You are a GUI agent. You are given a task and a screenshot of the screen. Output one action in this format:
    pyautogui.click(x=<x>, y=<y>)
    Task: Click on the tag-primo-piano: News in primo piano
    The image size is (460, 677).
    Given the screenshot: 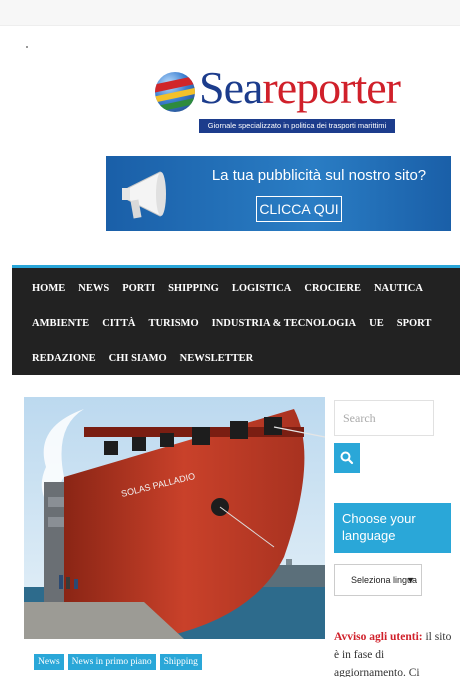 What is the action you would take?
    pyautogui.click(x=111, y=662)
    